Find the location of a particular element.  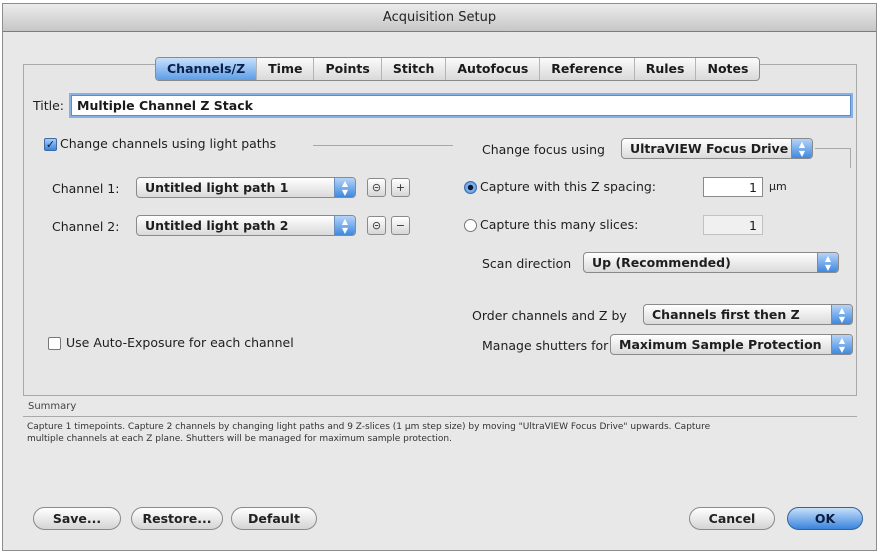

slice-count-label: Capture this many slices: is located at coordinates (559, 224).